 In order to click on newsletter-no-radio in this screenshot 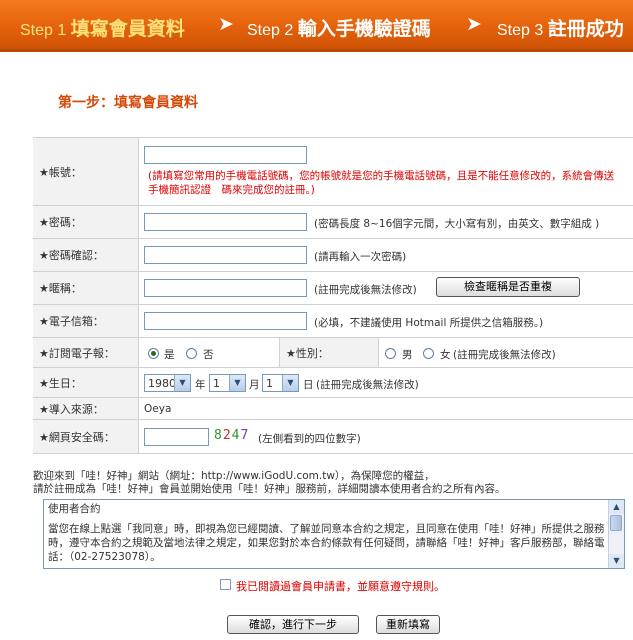, I will do `click(191, 353)`.